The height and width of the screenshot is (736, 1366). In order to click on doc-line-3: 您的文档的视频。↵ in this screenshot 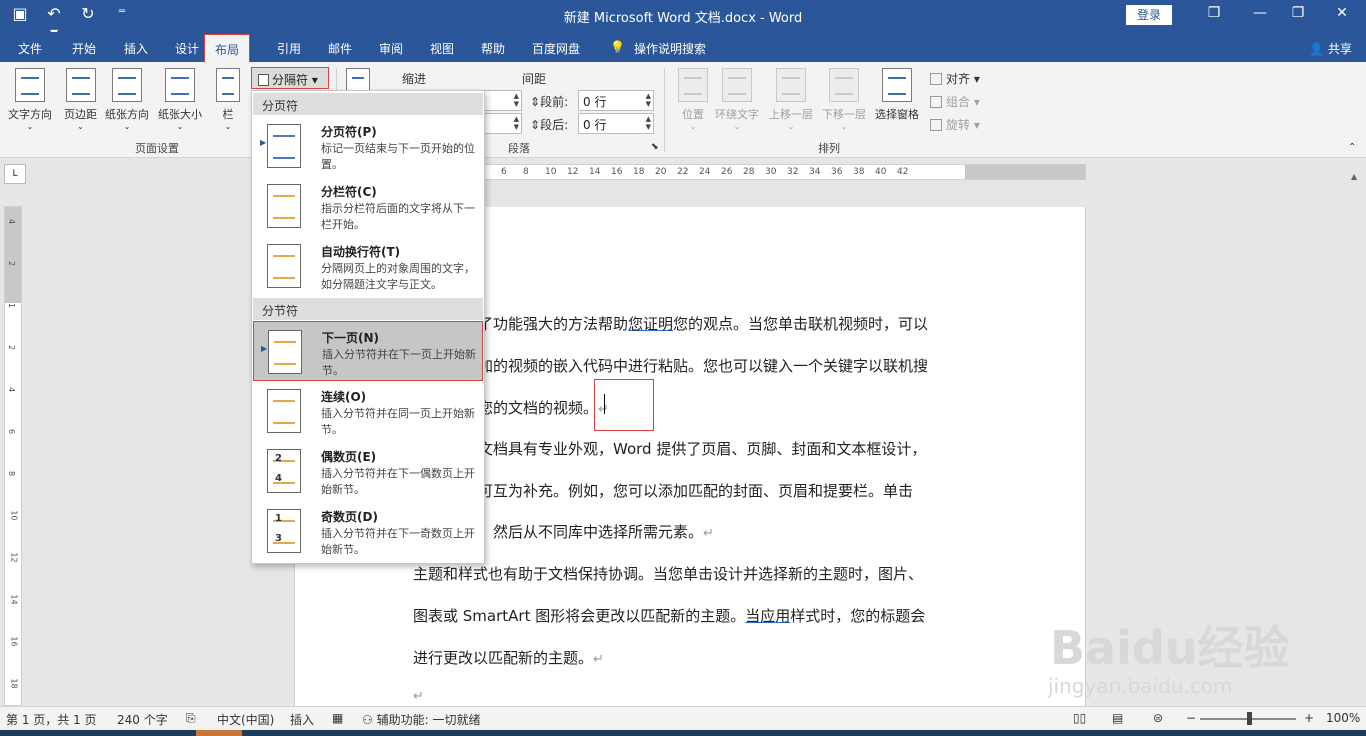, I will do `click(543, 407)`.